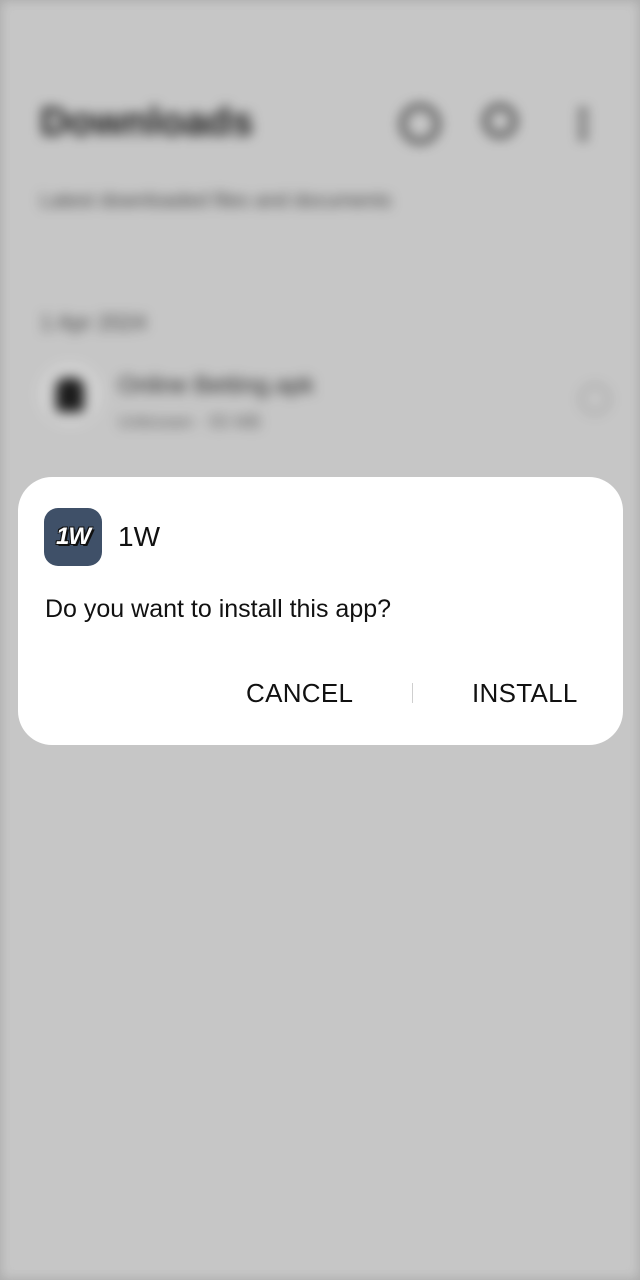  Describe the element at coordinates (412, 693) in the screenshot. I see `button-divider` at that location.